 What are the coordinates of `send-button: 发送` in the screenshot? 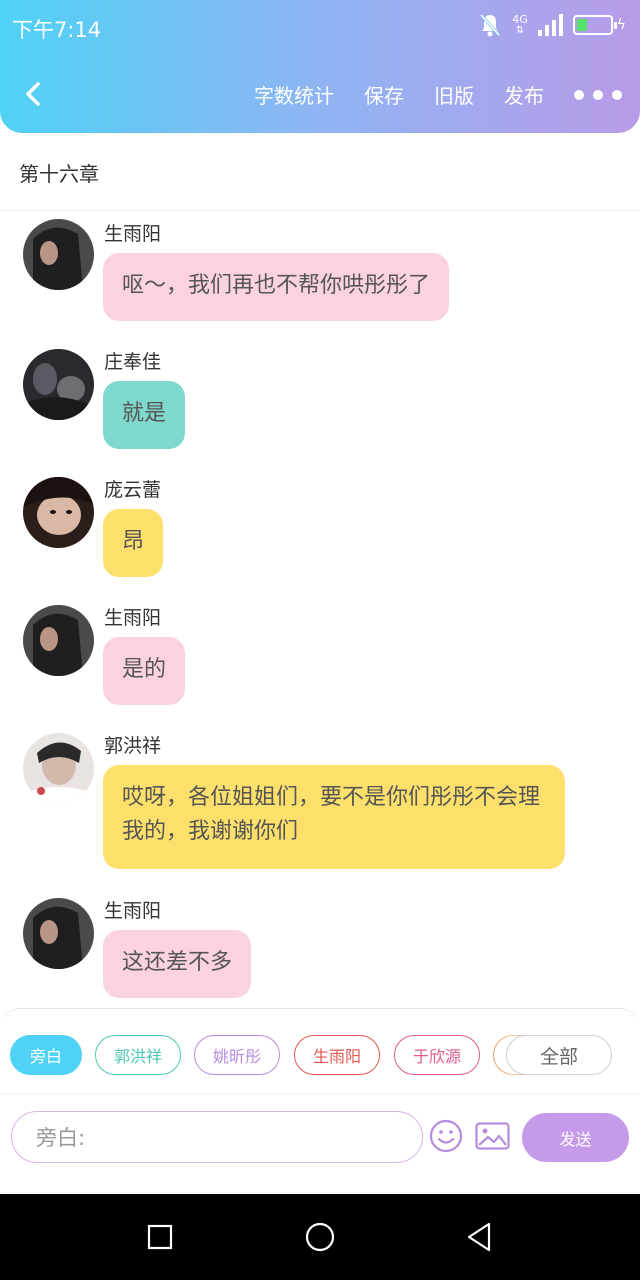 It's located at (575, 1137).